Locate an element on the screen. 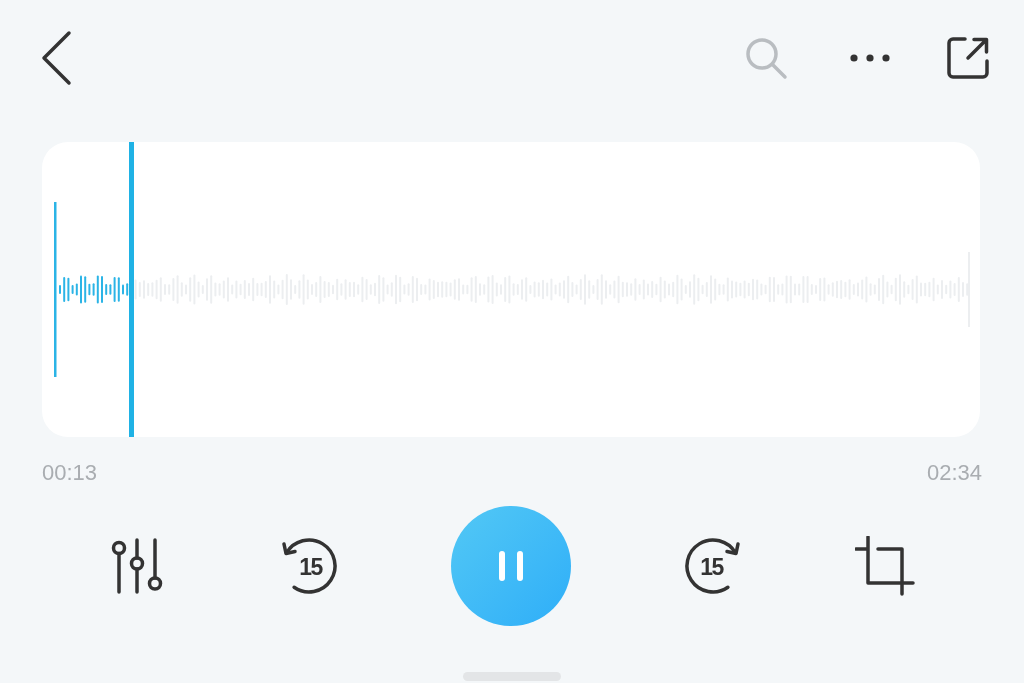 The width and height of the screenshot is (1024, 683). forward-arrow-icon is located at coordinates (713, 566).